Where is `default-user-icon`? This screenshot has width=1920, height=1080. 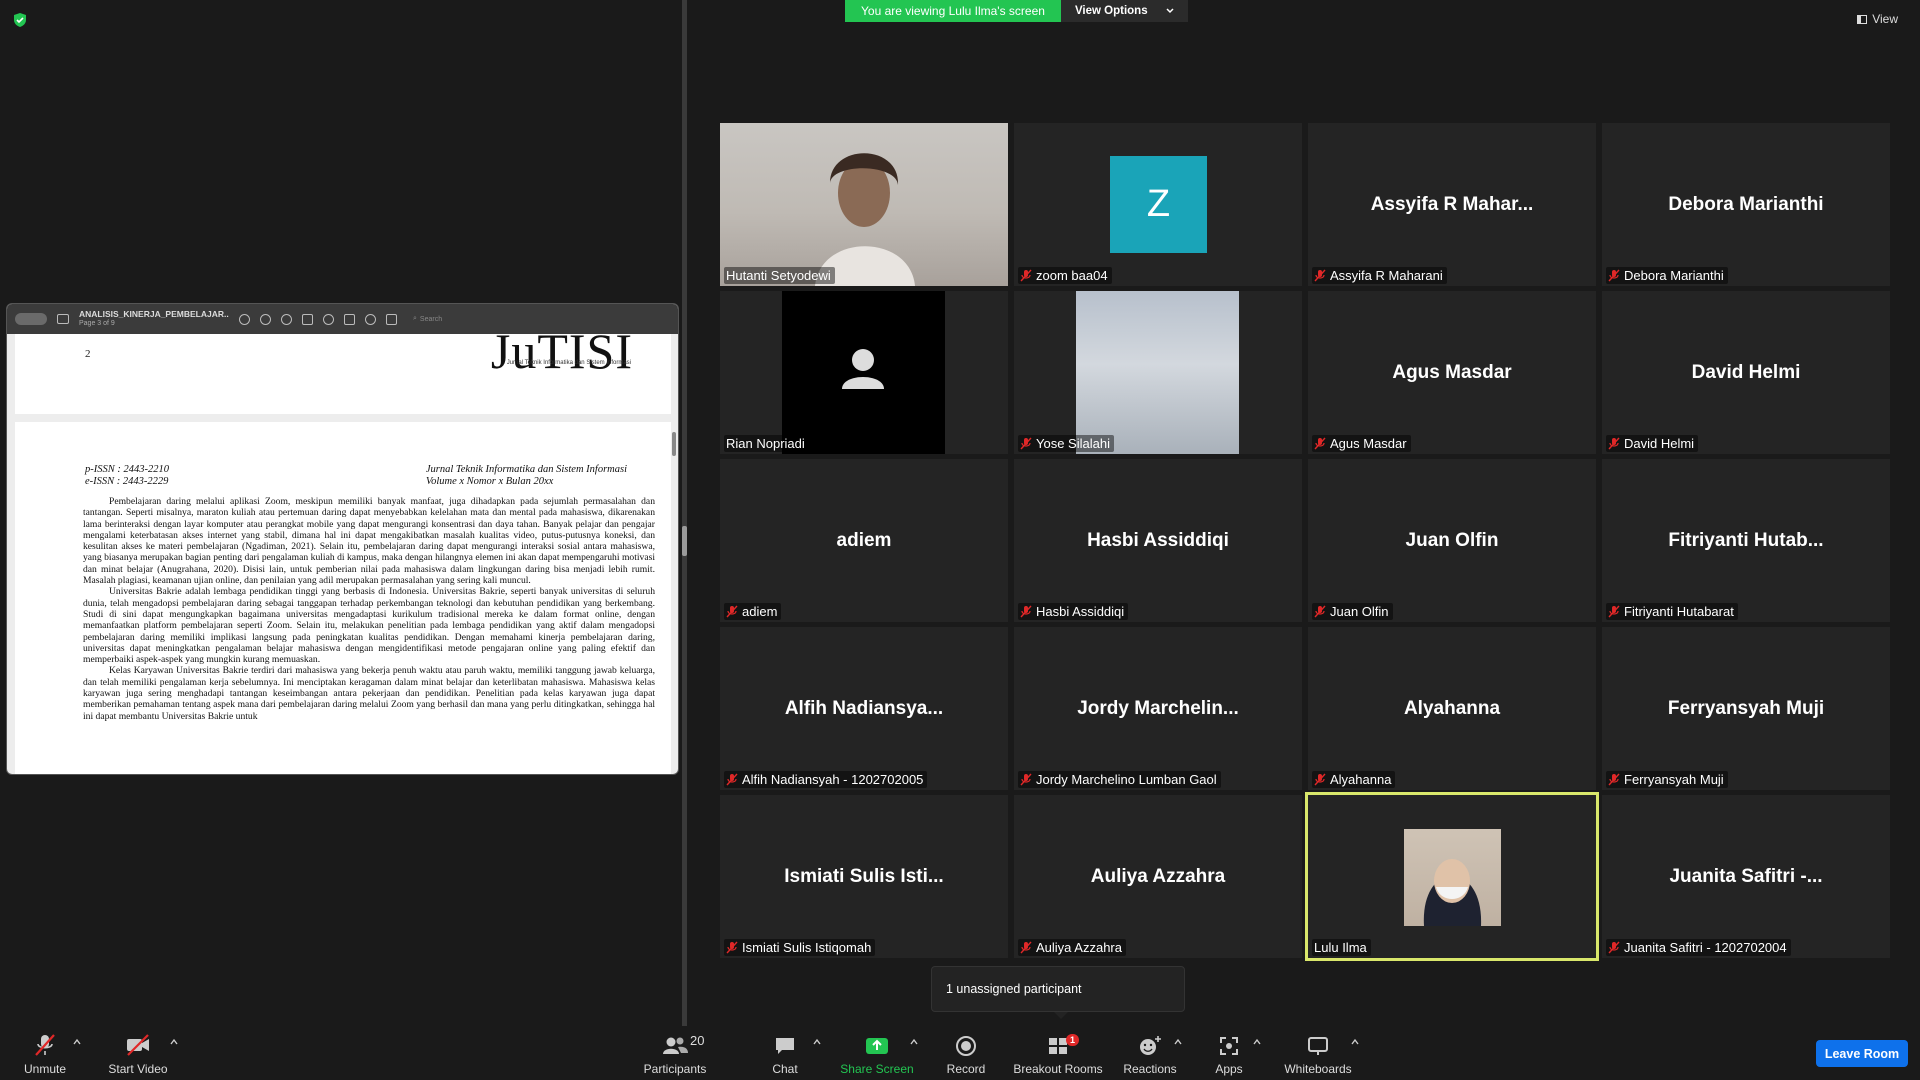 default-user-icon is located at coordinates (863, 369).